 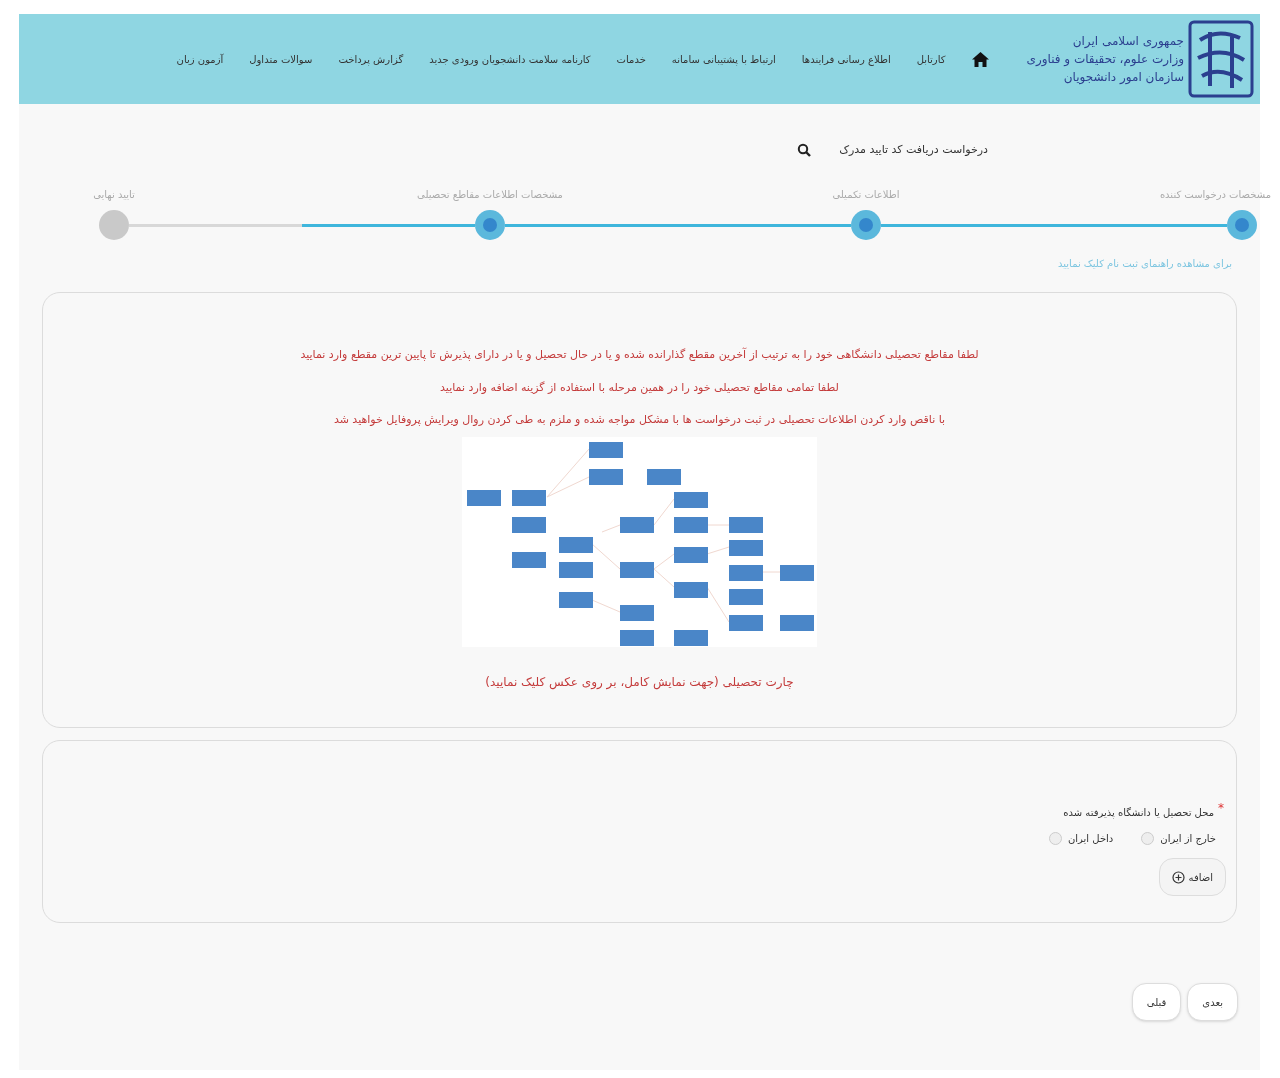 I want to click on radio-label: داخل ایران, so click(x=1090, y=838).